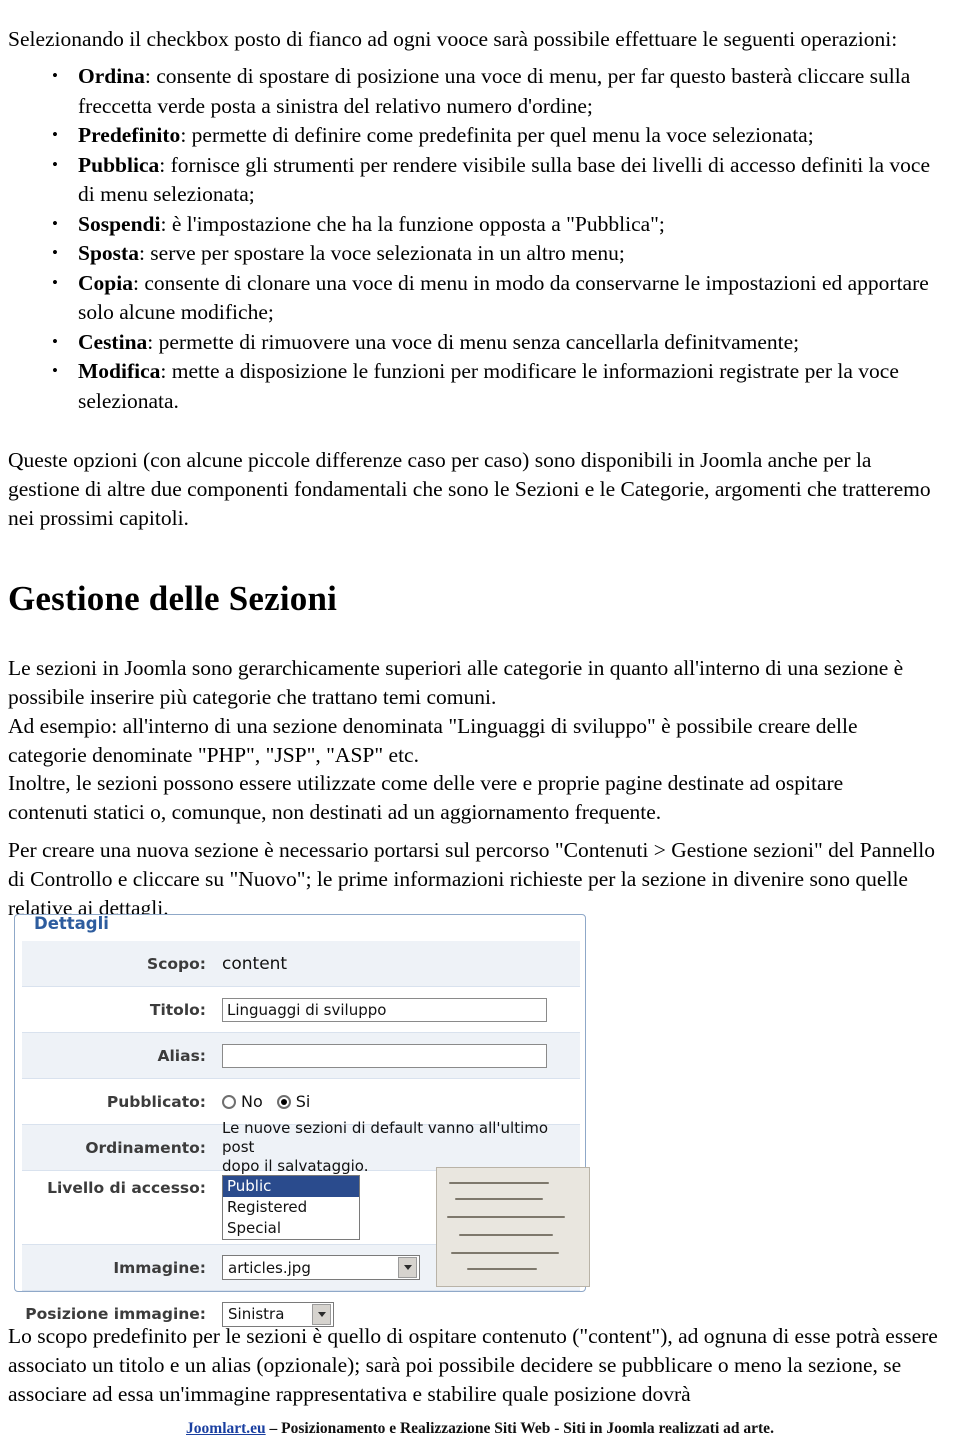  Describe the element at coordinates (126, 1188) in the screenshot. I see `accesso-label: Livello di accesso:` at that location.